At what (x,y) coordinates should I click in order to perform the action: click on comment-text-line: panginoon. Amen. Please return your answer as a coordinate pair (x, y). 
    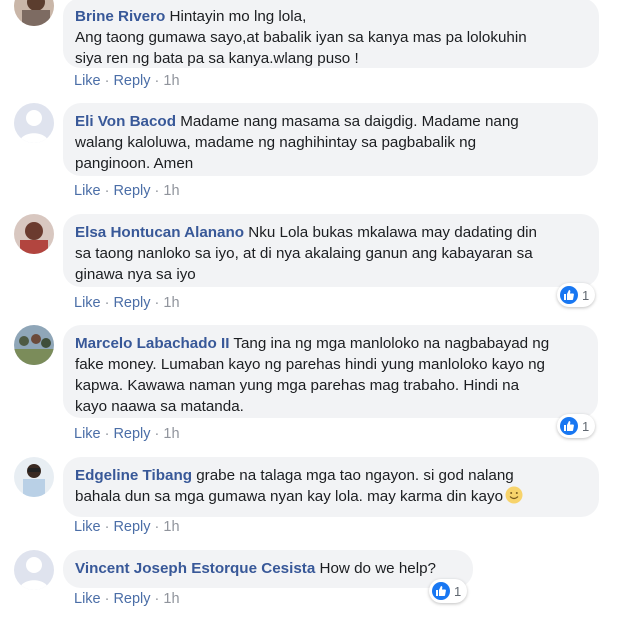
    Looking at the image, I should click on (134, 163).